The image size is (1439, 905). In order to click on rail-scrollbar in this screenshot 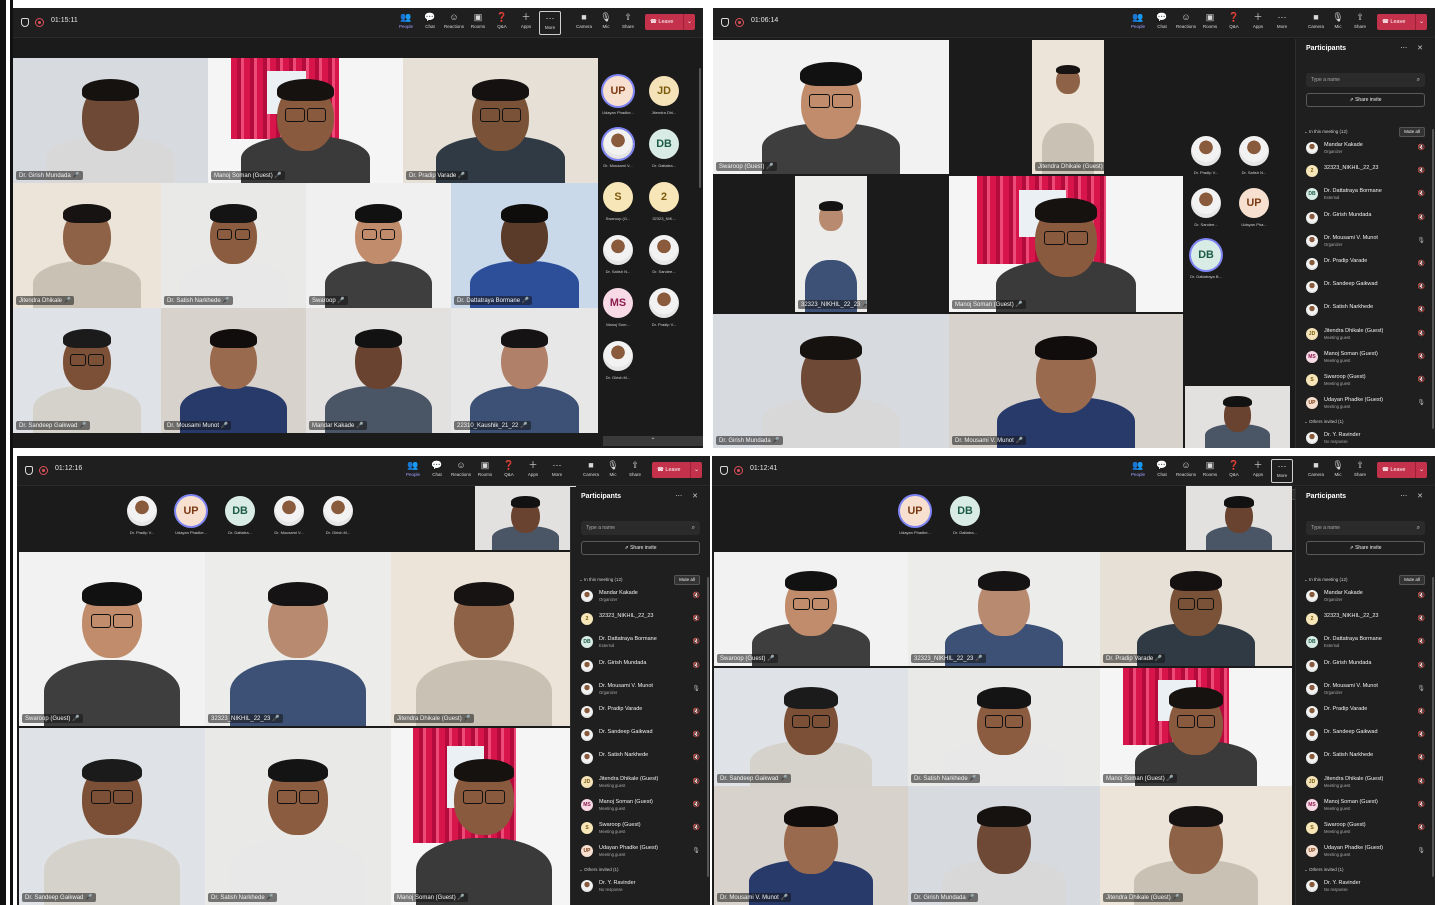, I will do `click(700, 128)`.